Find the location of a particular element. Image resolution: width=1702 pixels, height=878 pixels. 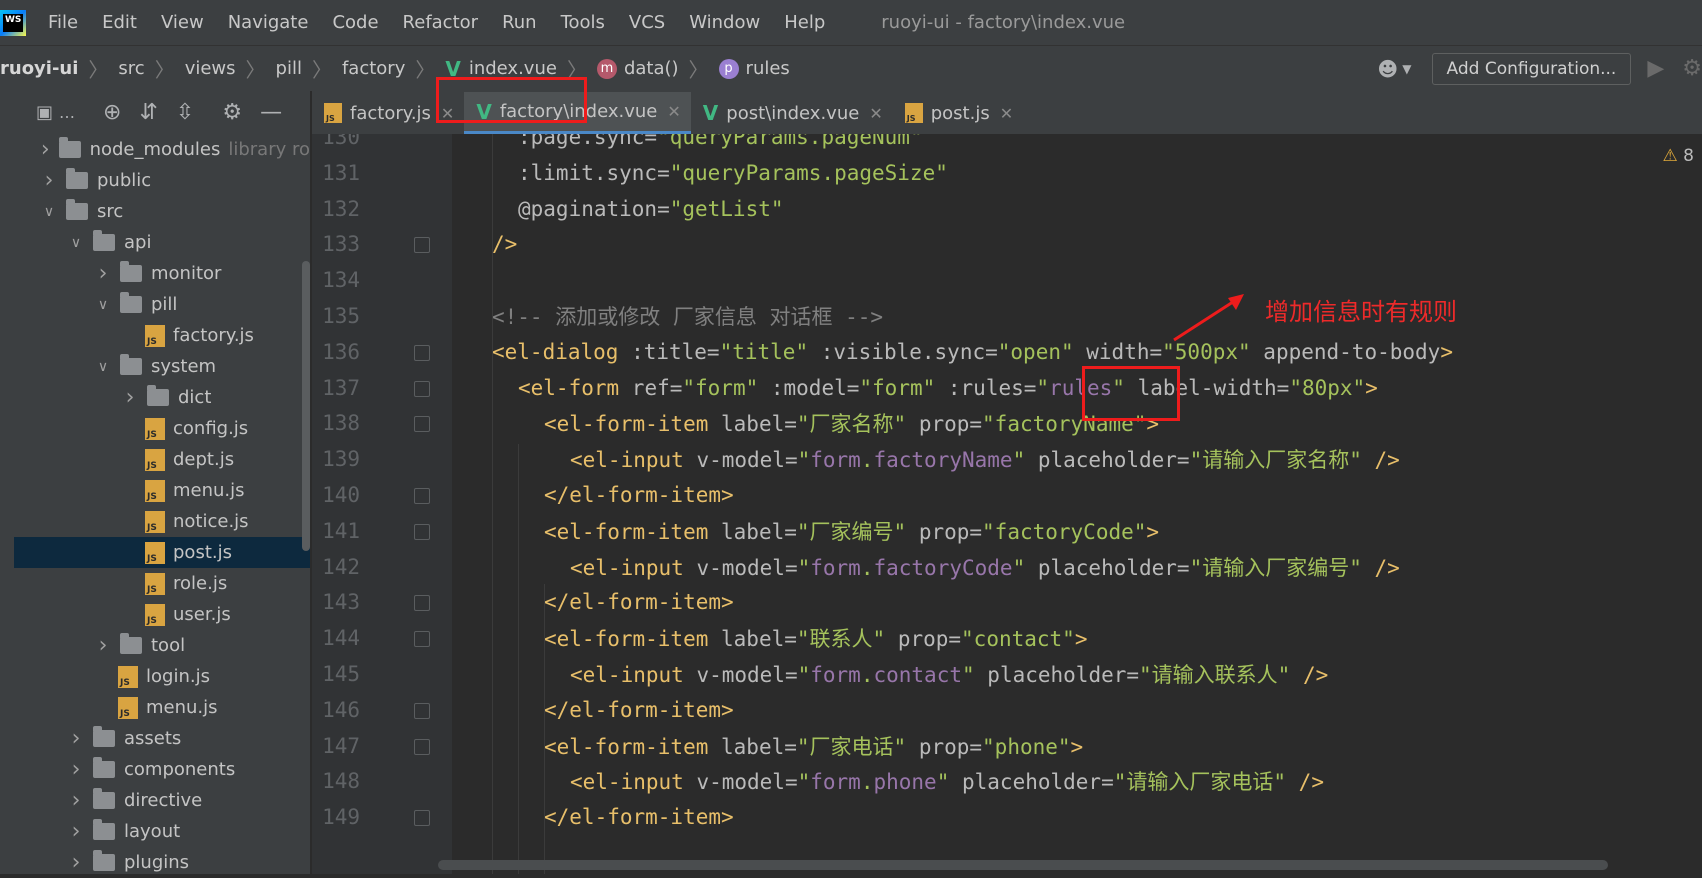

breadcrumb-item: pill is located at coordinates (289, 68).